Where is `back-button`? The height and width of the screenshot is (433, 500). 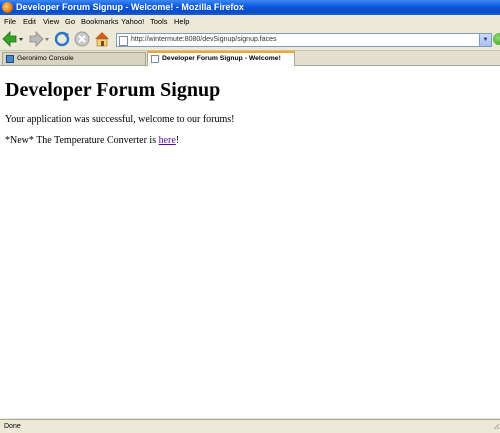 back-button is located at coordinates (13, 39).